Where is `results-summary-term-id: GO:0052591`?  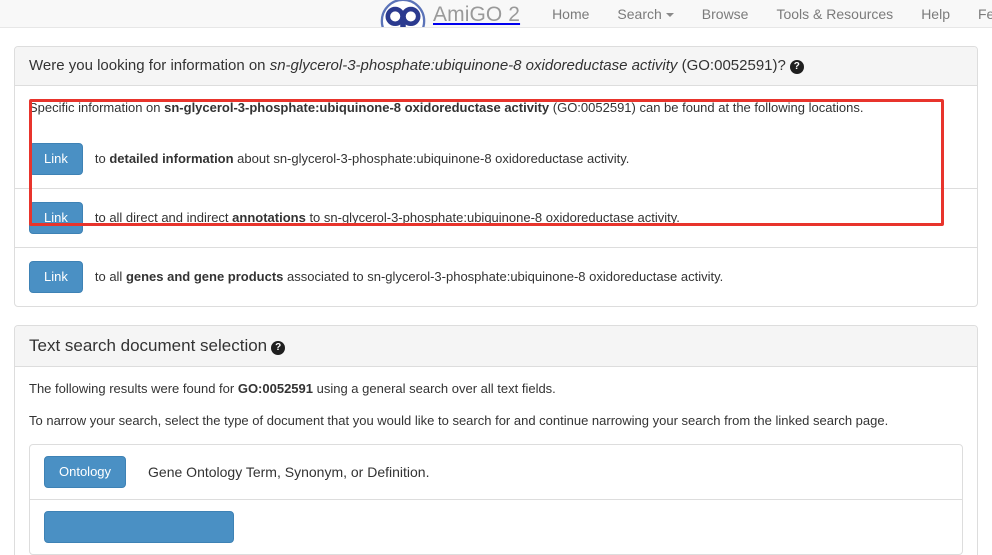
results-summary-term-id: GO:0052591 is located at coordinates (275, 388).